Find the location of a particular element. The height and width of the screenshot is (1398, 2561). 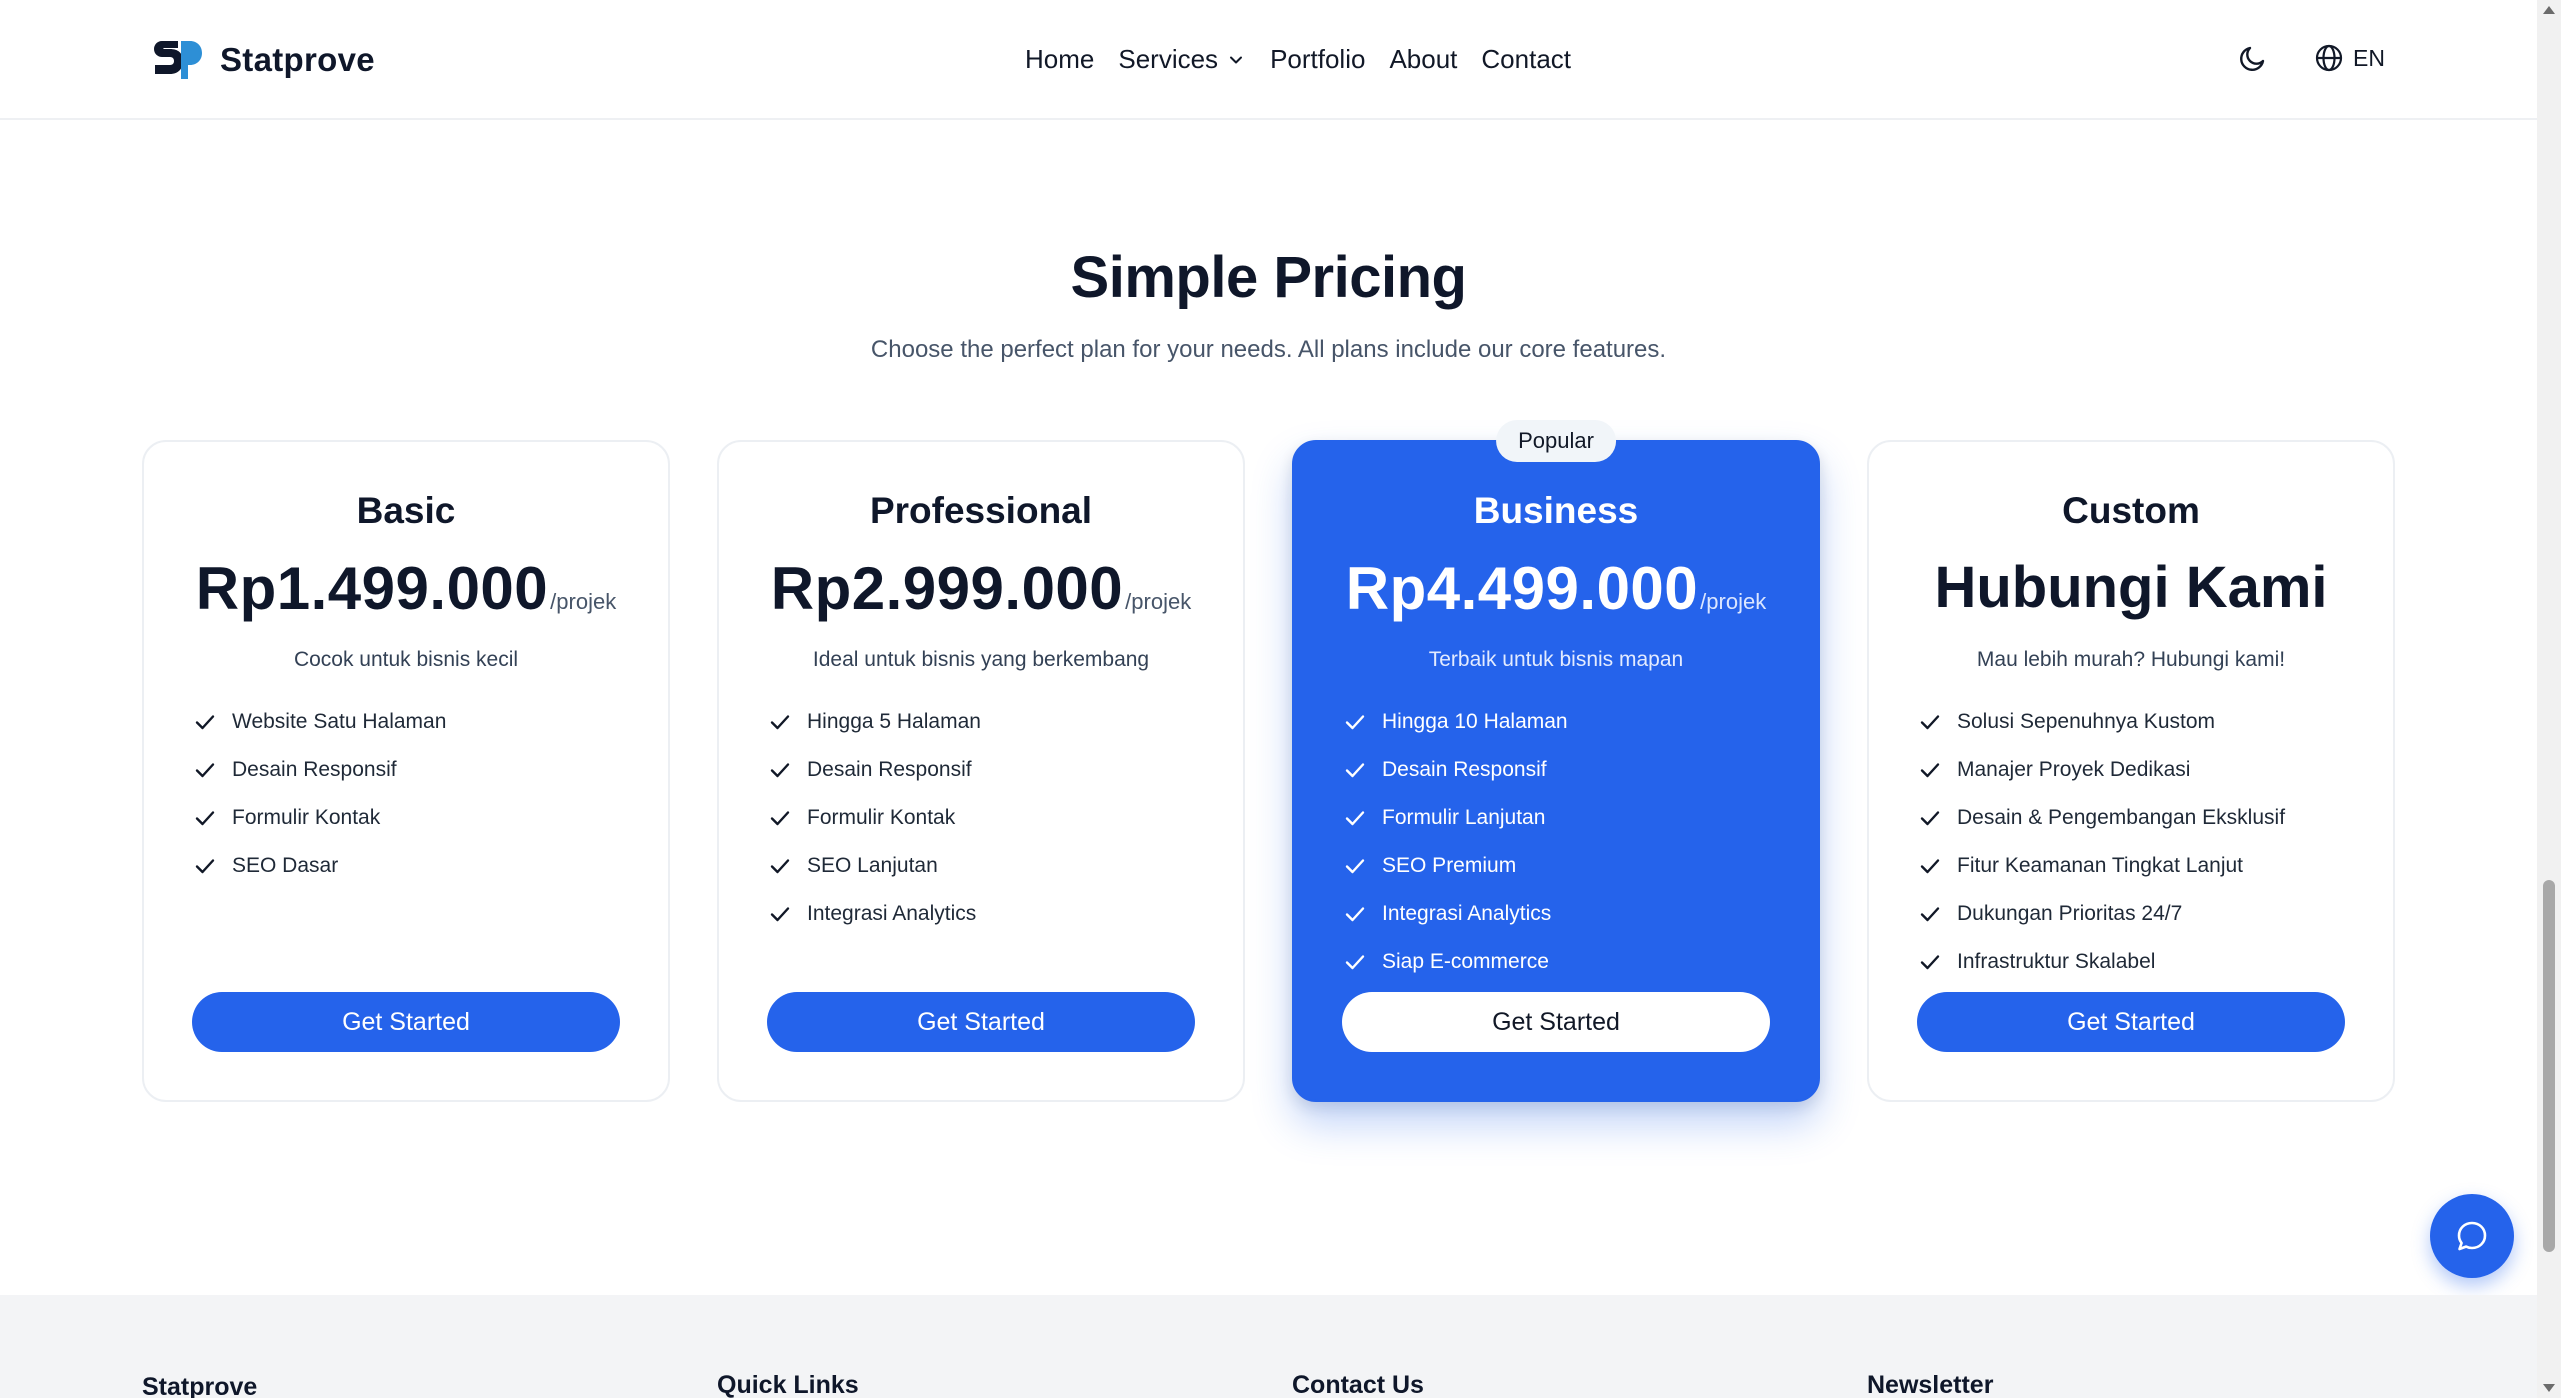

feature-label: Fitur Keamanan Tingkat Lanjut is located at coordinates (2100, 865).